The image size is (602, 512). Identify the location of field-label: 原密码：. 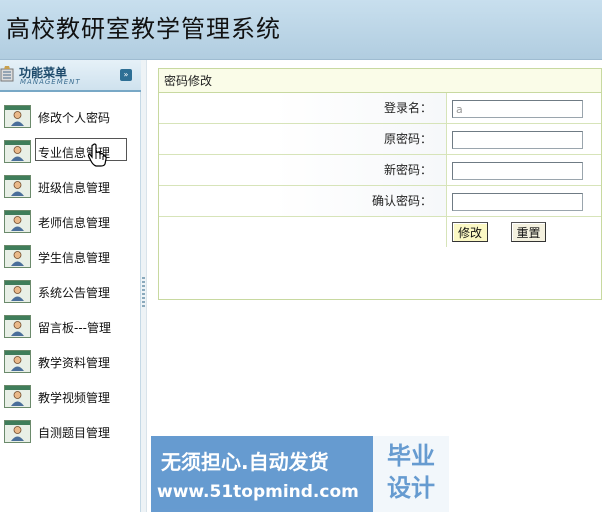
(303, 139).